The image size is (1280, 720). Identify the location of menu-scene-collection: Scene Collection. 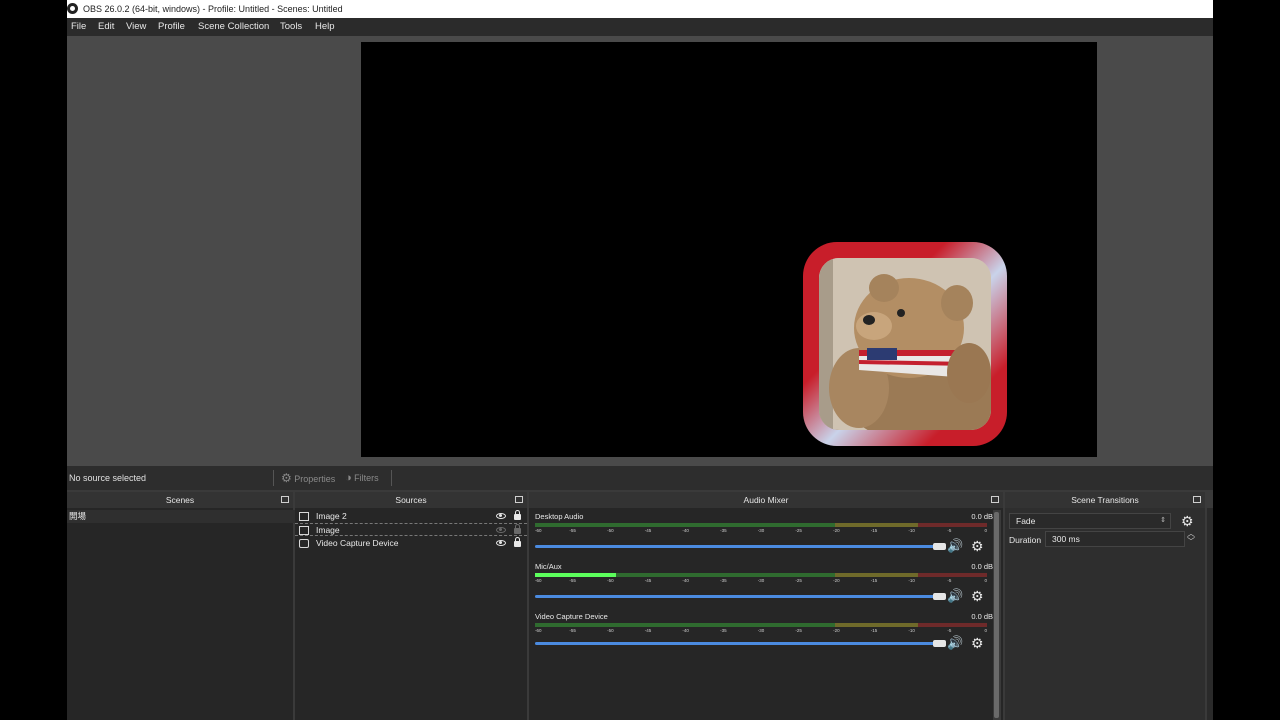
(233, 27).